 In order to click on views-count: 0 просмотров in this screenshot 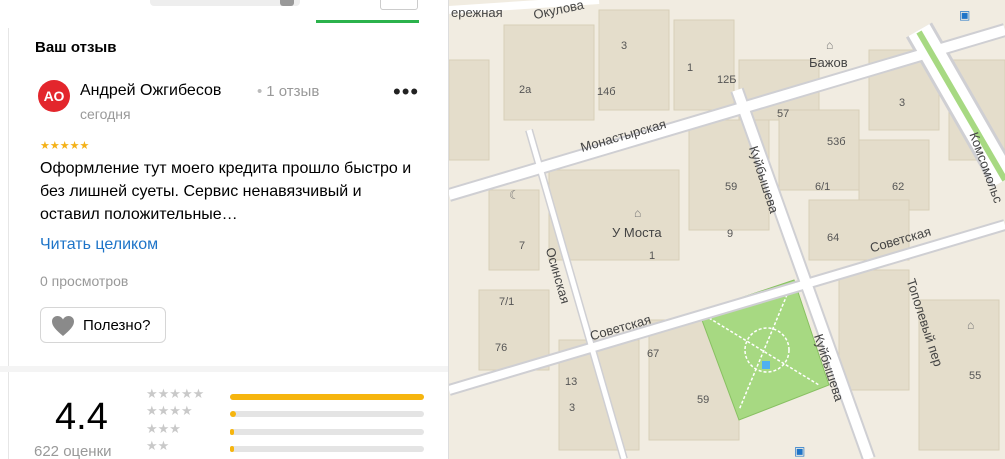, I will do `click(84, 281)`.